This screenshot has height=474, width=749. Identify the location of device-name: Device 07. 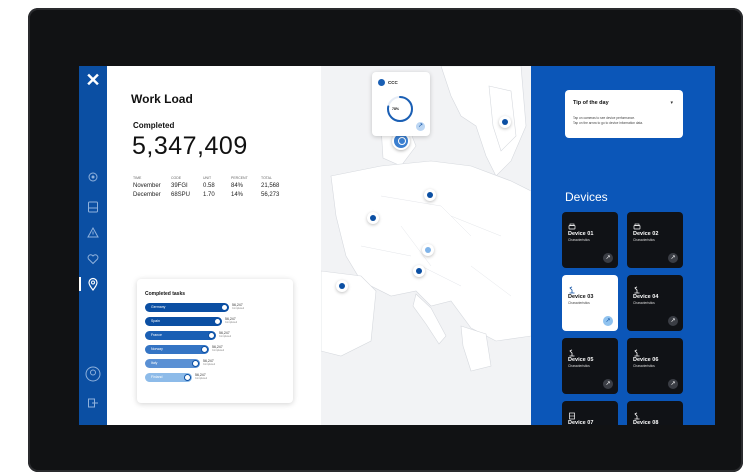
(581, 422).